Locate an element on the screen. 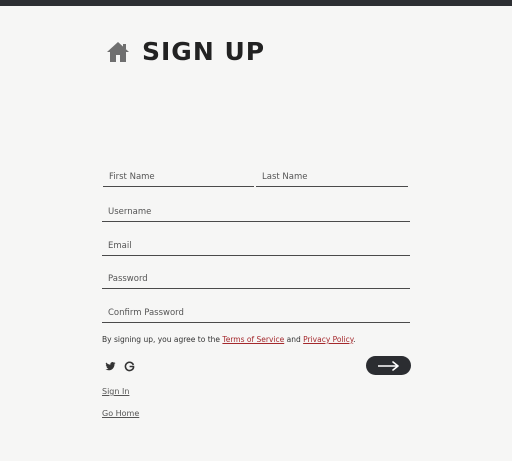  email-field is located at coordinates (256, 246).